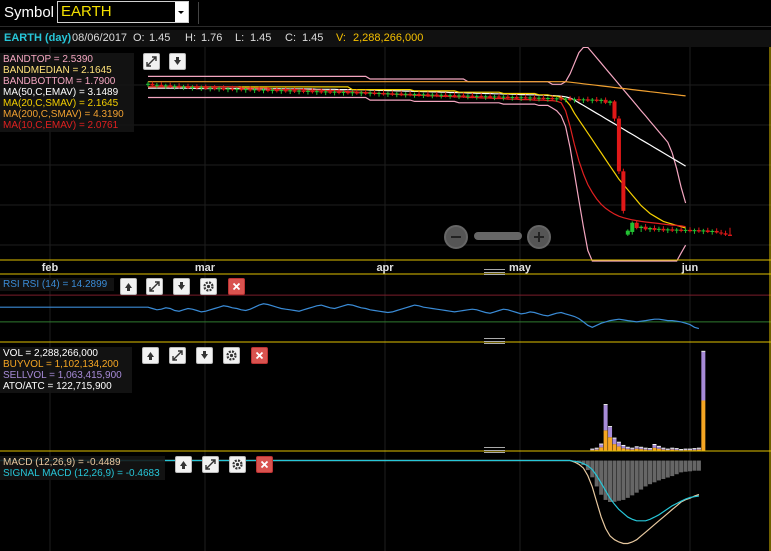  Describe the element at coordinates (48, 59) in the screenshot. I see `legend-bandtop: BANDTOP = 2.5390` at that location.